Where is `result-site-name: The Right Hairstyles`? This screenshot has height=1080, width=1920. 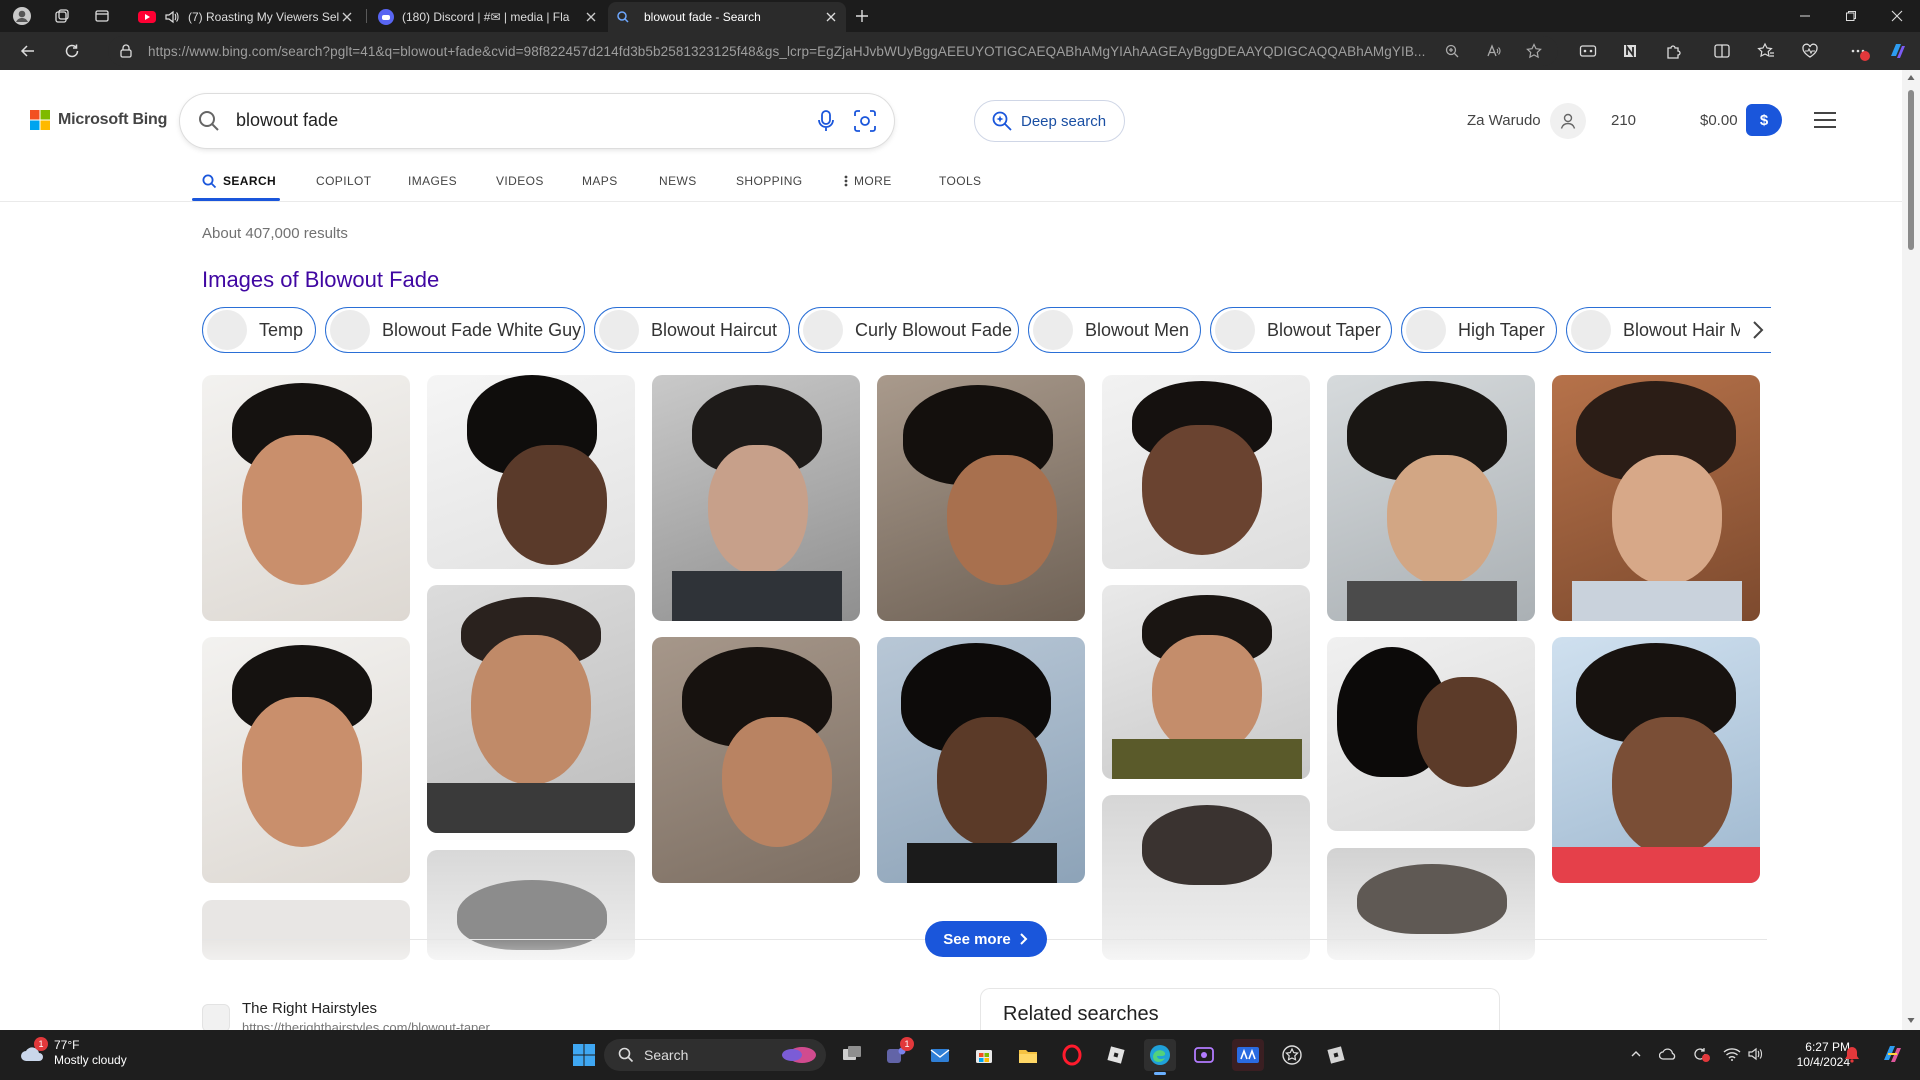
result-site-name: The Right Hairstyles is located at coordinates (309, 1008).